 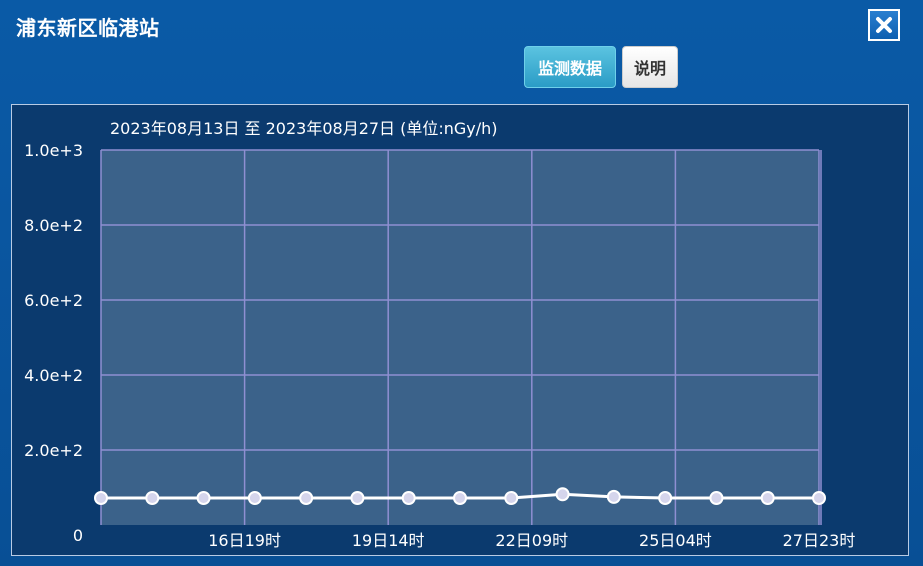 I want to click on x-tick-label: 16日19时, so click(x=244, y=540).